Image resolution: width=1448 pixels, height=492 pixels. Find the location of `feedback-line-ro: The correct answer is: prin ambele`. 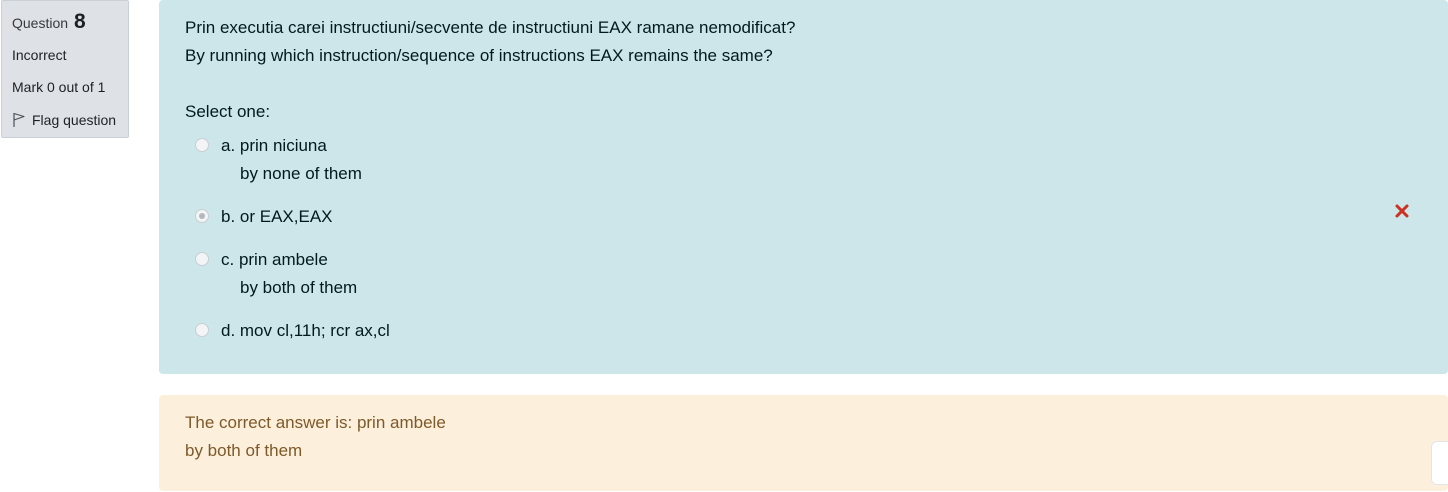

feedback-line-ro: The correct answer is: prin ambele is located at coordinates (315, 422).